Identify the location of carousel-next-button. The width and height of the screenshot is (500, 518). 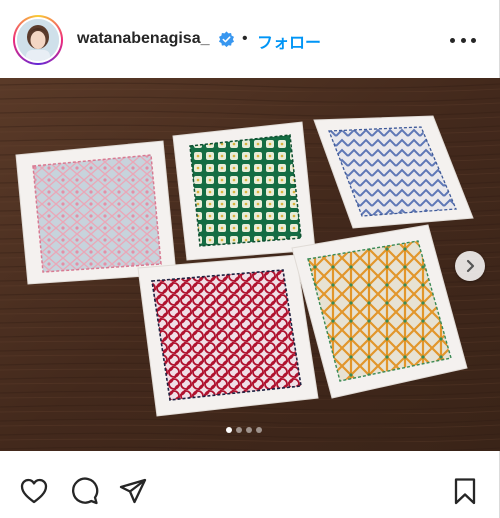
(470, 266).